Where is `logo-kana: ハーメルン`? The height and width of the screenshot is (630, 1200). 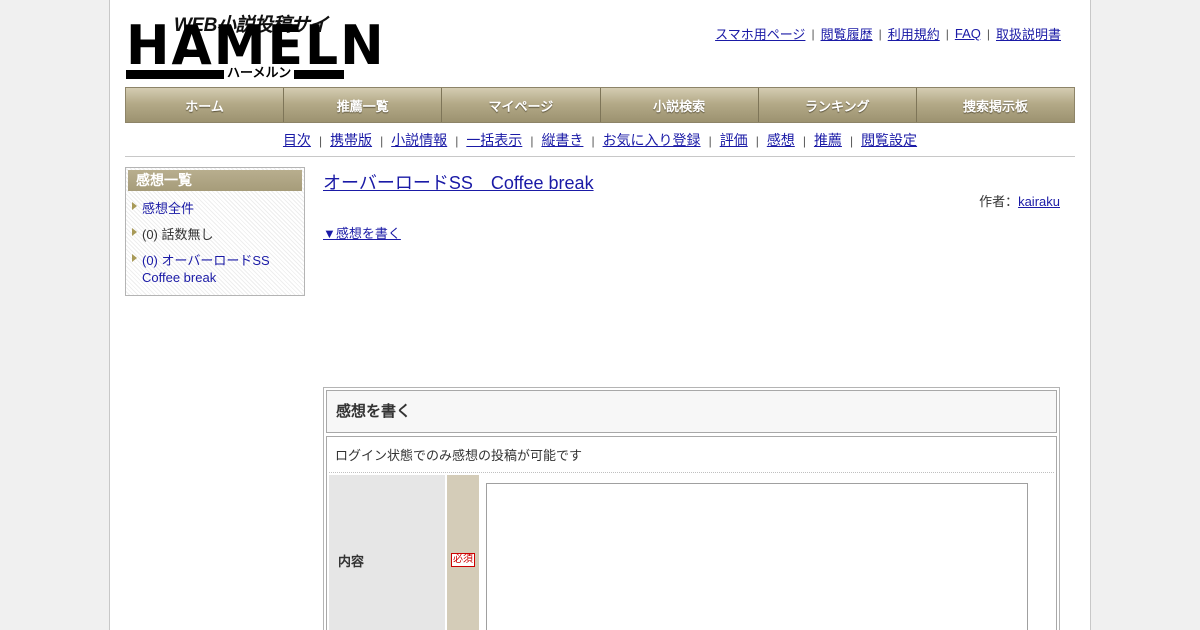
logo-kana: ハーメルン is located at coordinates (259, 72).